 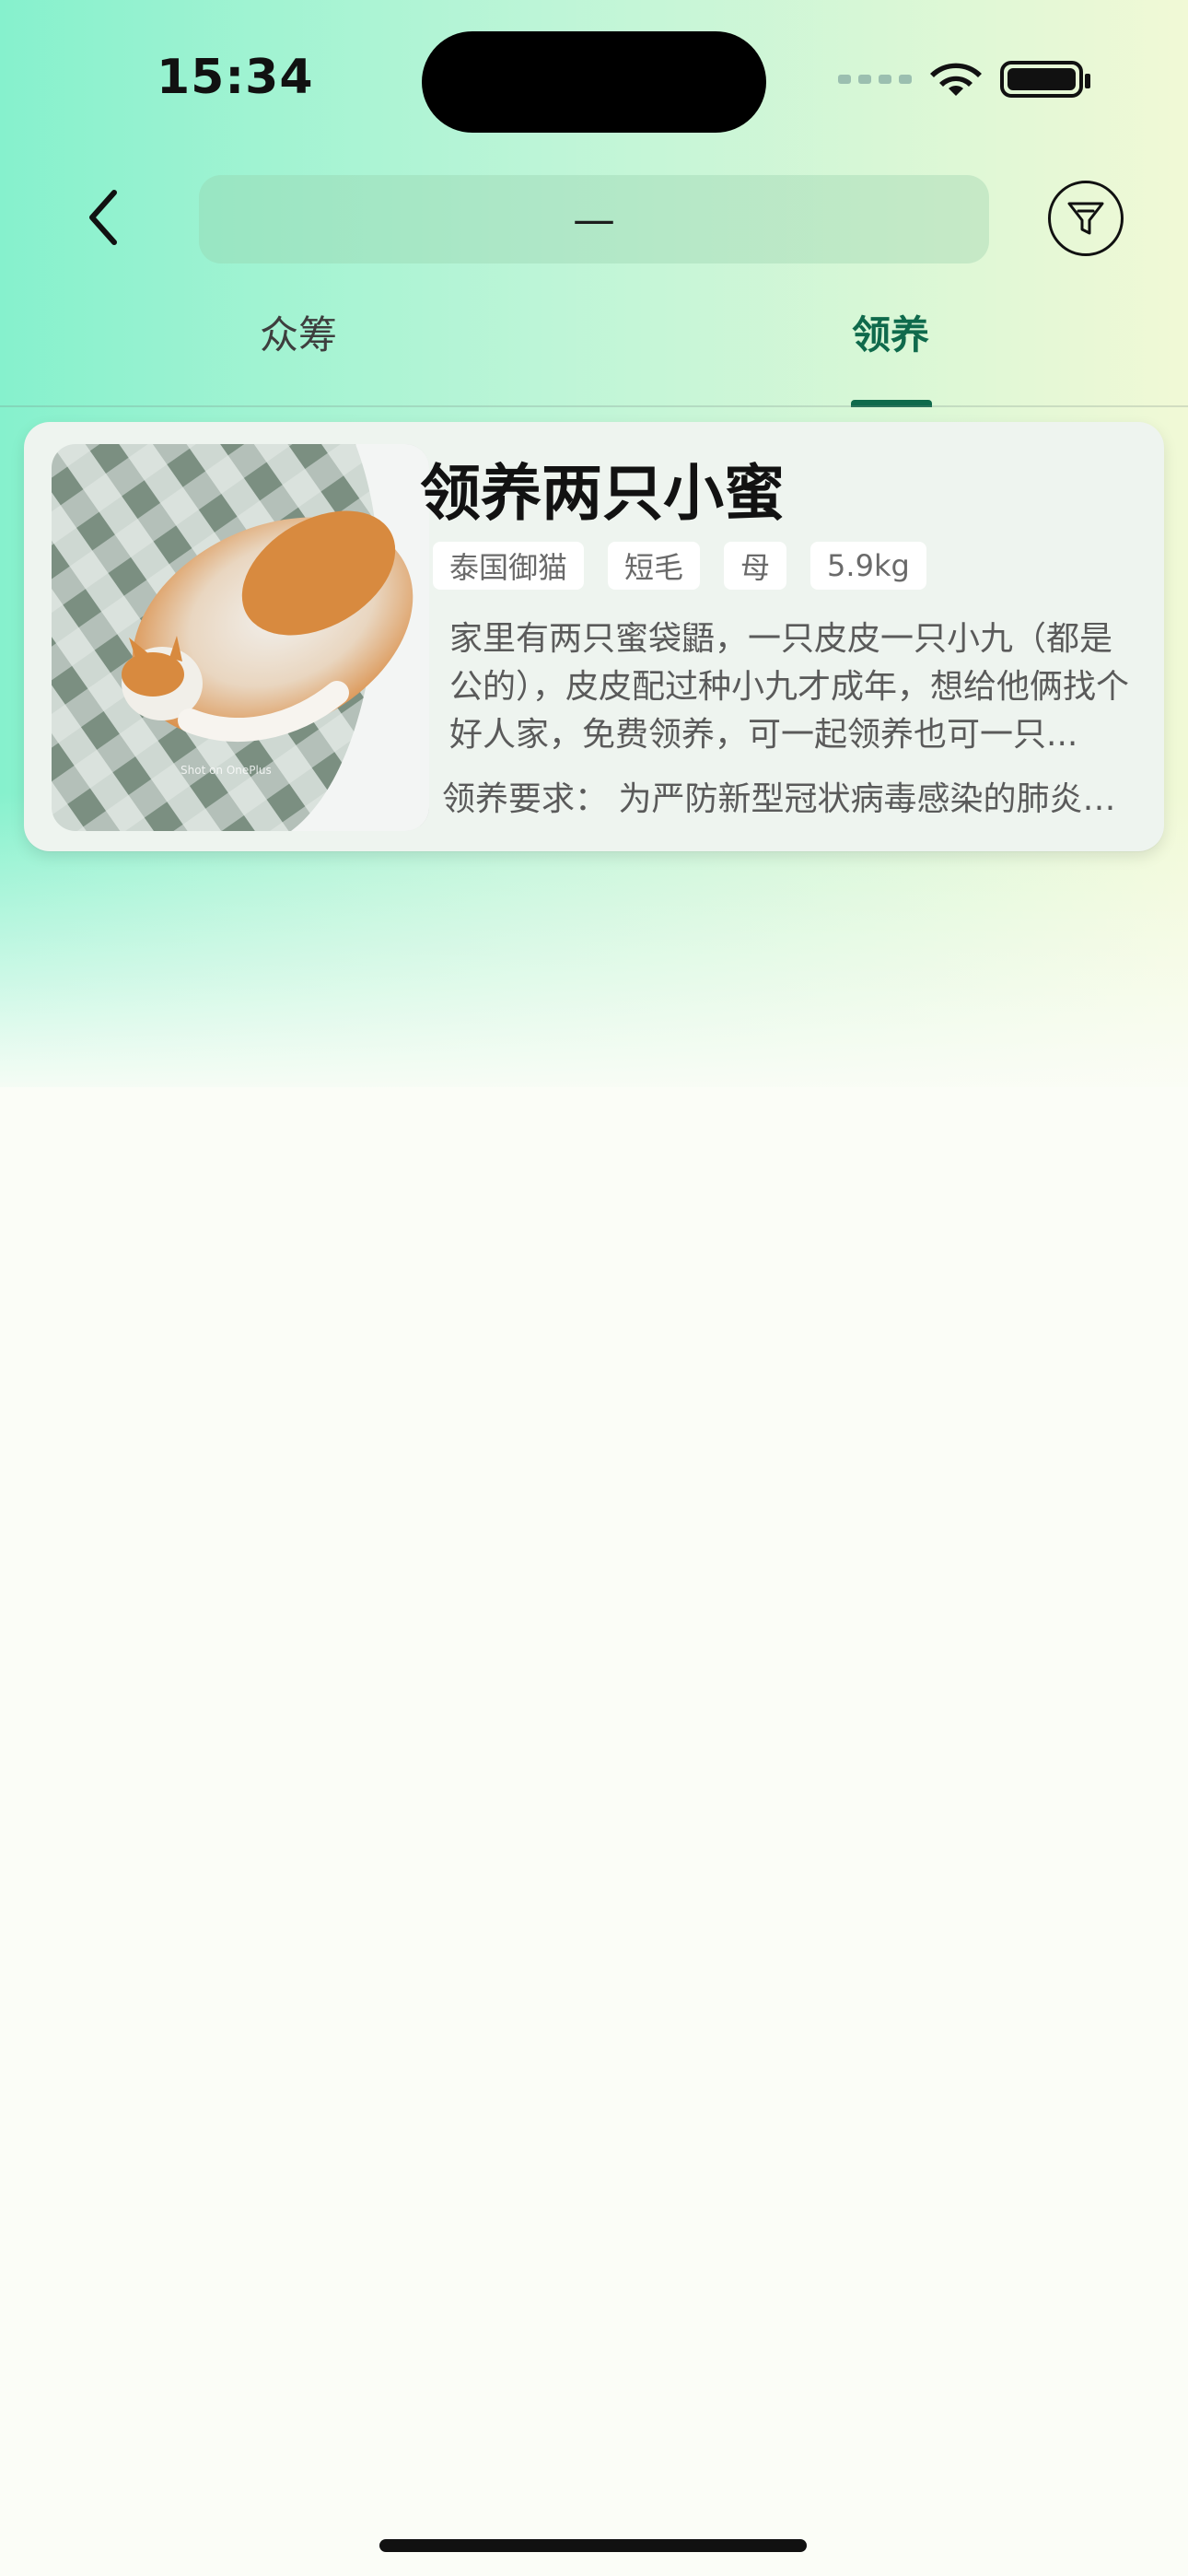 What do you see at coordinates (956, 79) in the screenshot?
I see `wifi-icon` at bounding box center [956, 79].